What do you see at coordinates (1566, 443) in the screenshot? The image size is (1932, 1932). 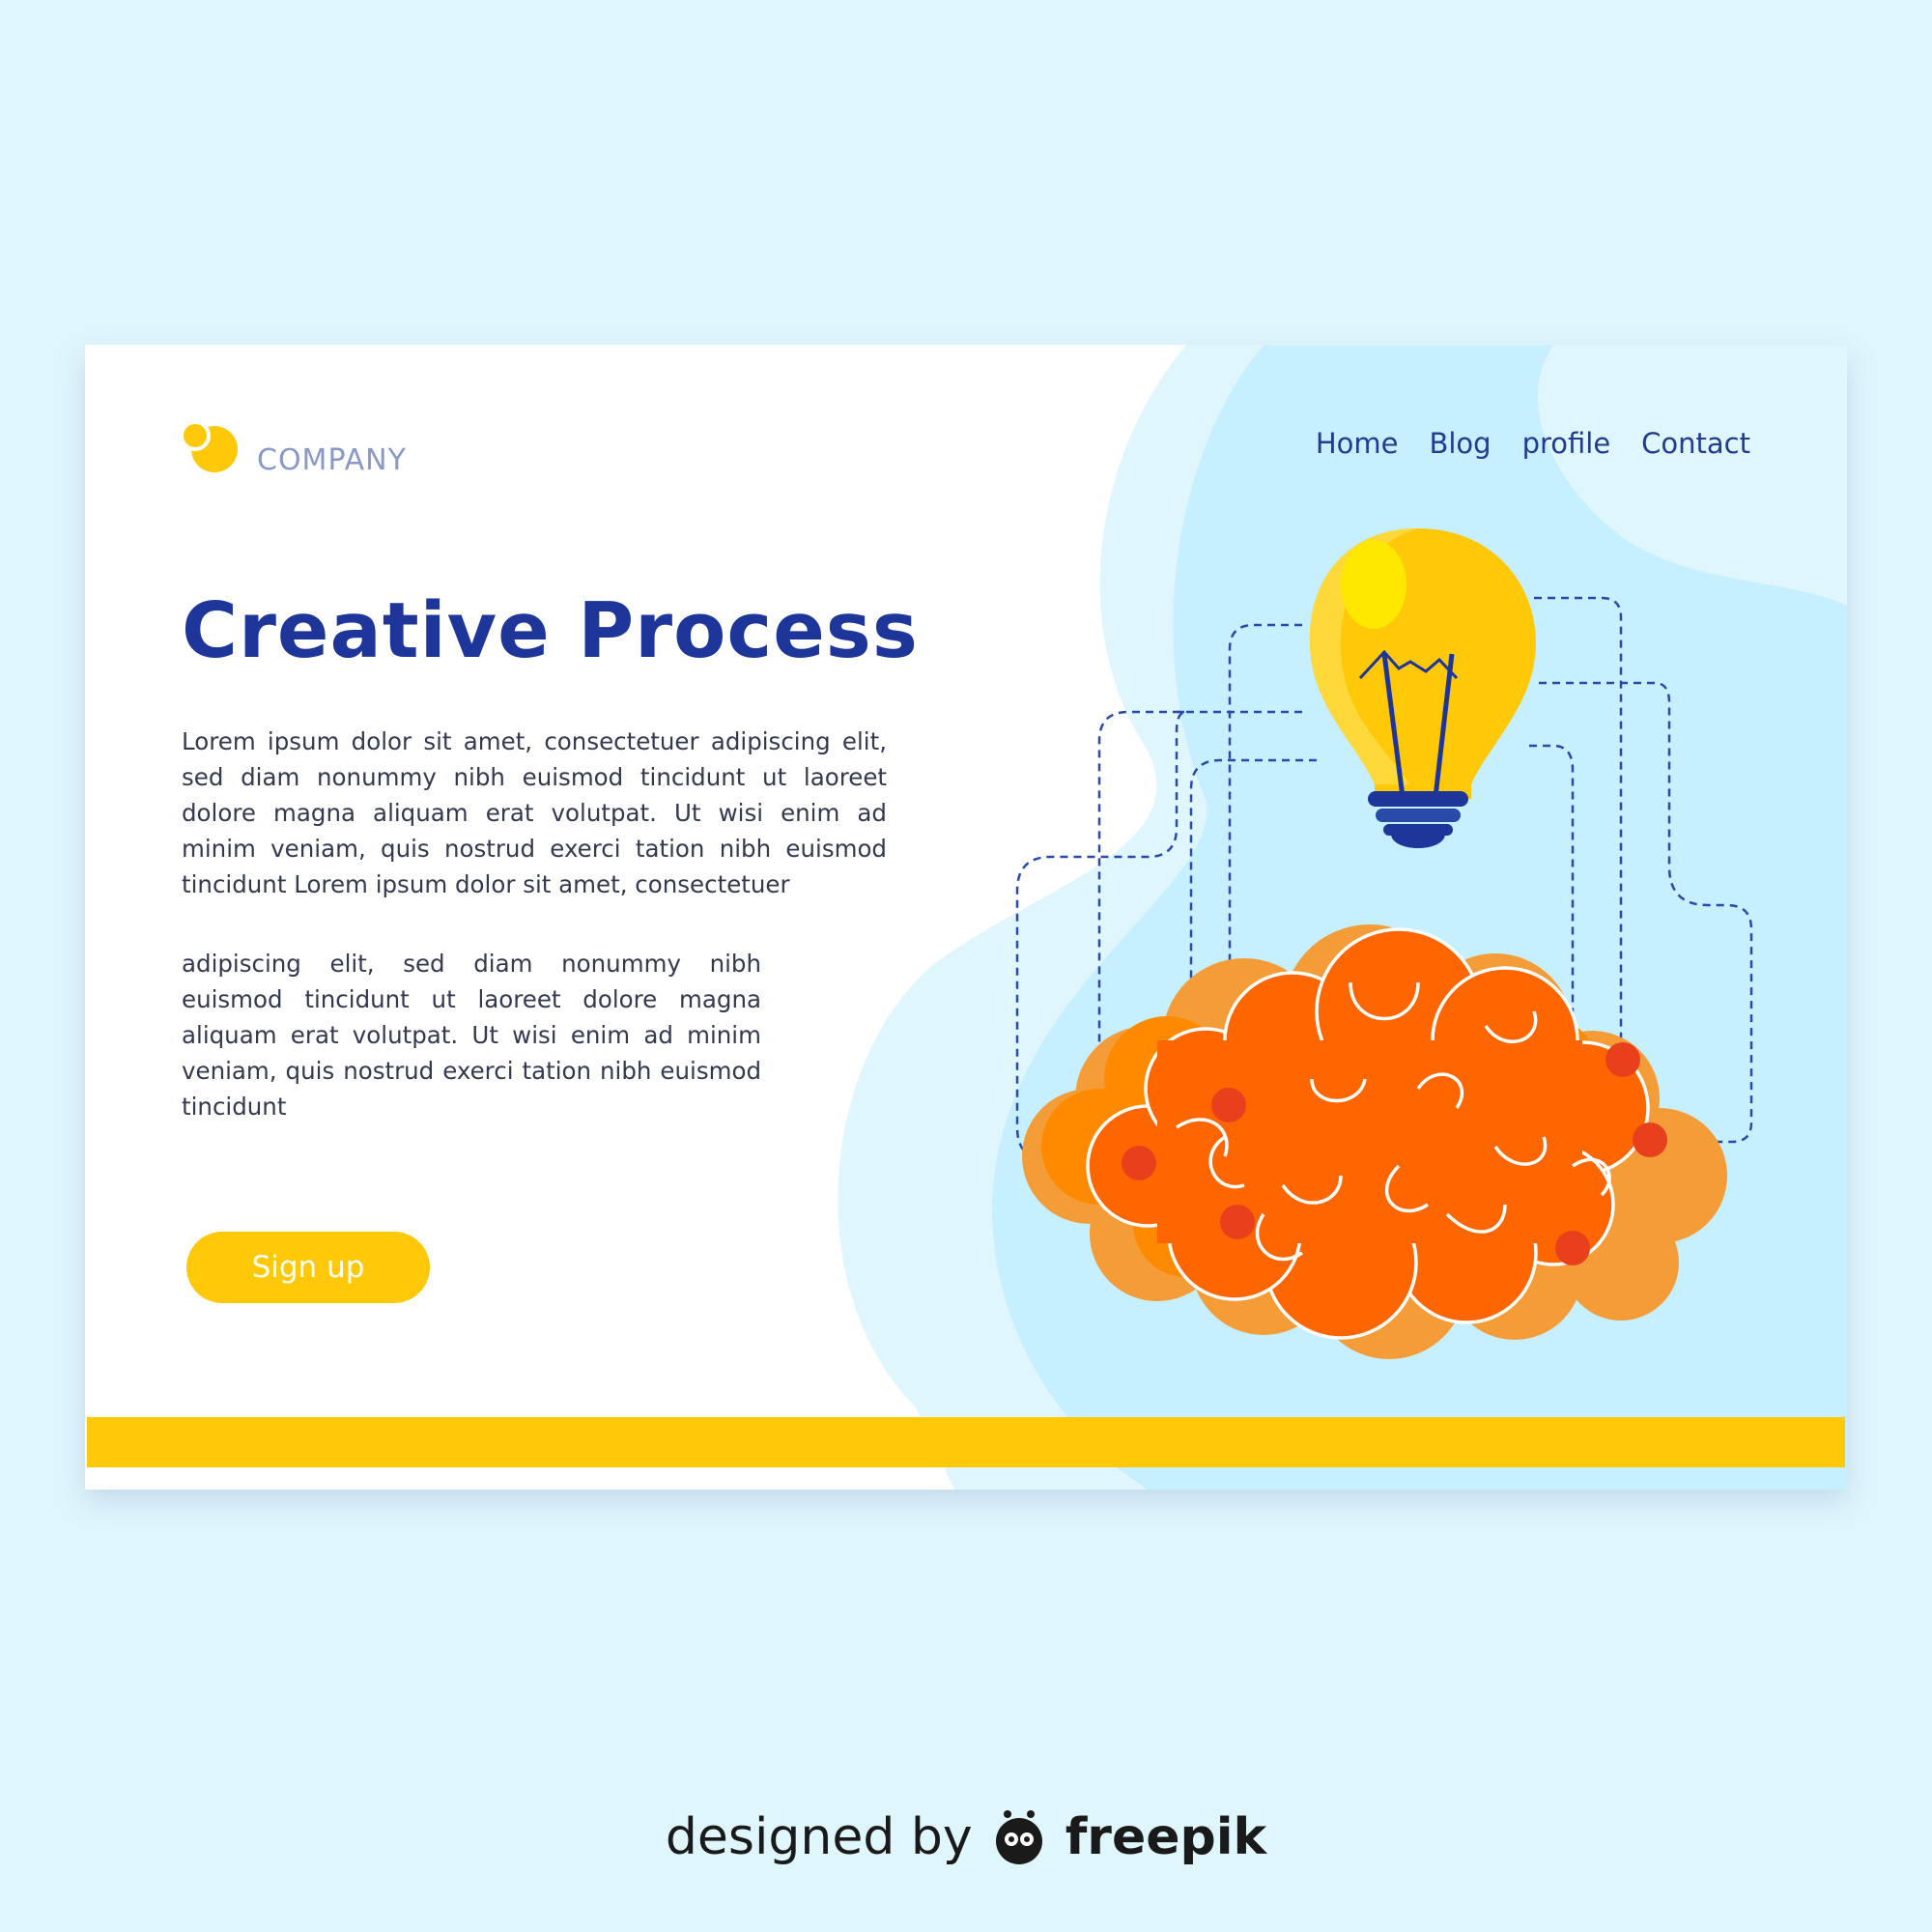 I see `nav-link-profile: profile` at bounding box center [1566, 443].